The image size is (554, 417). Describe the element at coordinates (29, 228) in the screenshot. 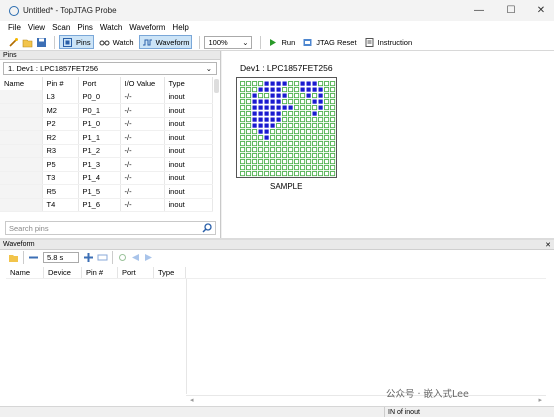

I see `pins-search-input: Search pins` at that location.